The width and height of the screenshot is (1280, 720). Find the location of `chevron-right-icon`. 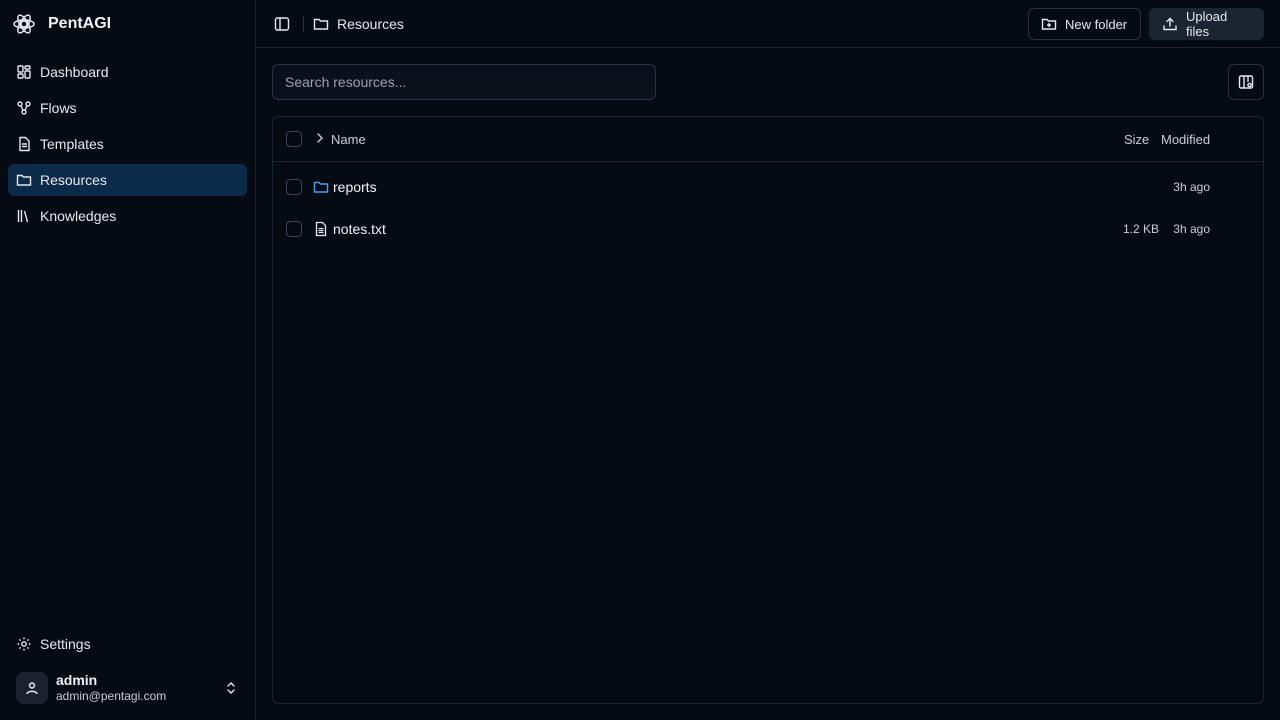

chevron-right-icon is located at coordinates (320, 138).